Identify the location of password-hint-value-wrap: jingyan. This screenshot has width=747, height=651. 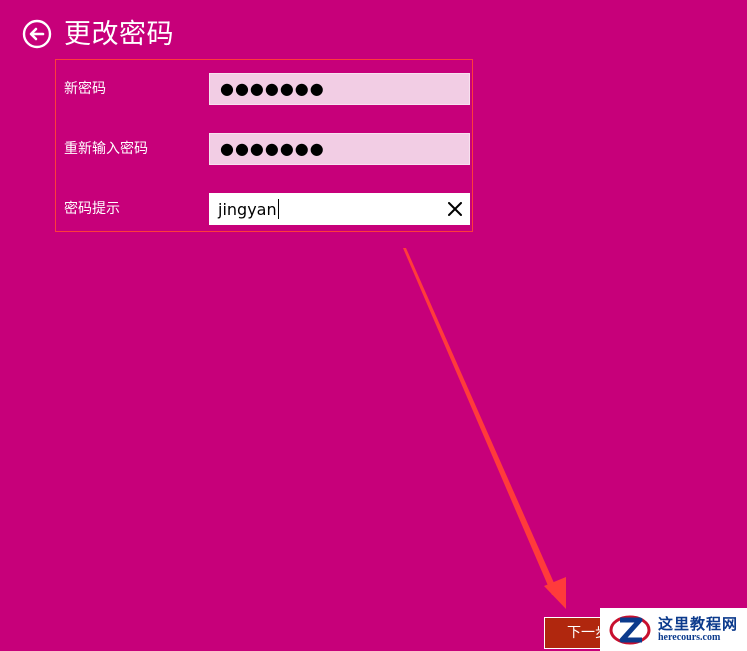
(325, 209).